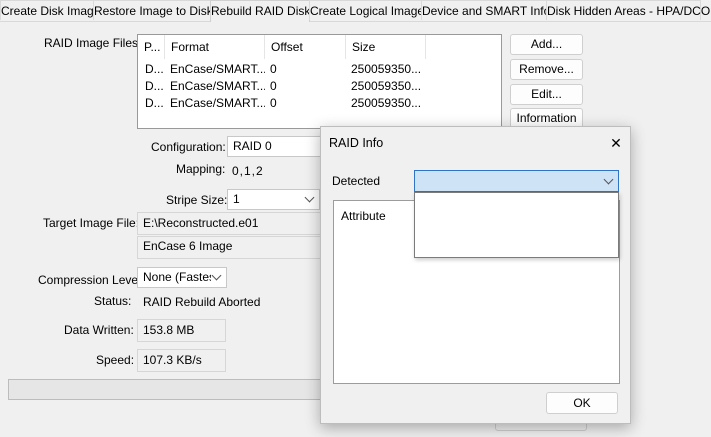 The width and height of the screenshot is (711, 437). I want to click on speed-field: 107.3 KB/s, so click(181, 360).